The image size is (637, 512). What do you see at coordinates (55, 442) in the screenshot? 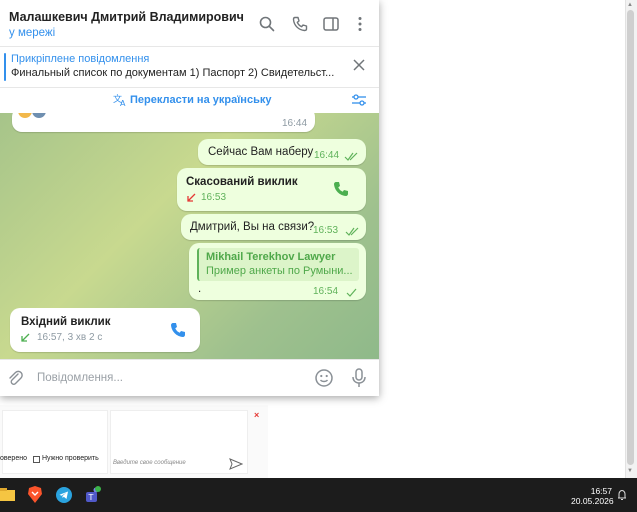
I see `background-panel-left` at bounding box center [55, 442].